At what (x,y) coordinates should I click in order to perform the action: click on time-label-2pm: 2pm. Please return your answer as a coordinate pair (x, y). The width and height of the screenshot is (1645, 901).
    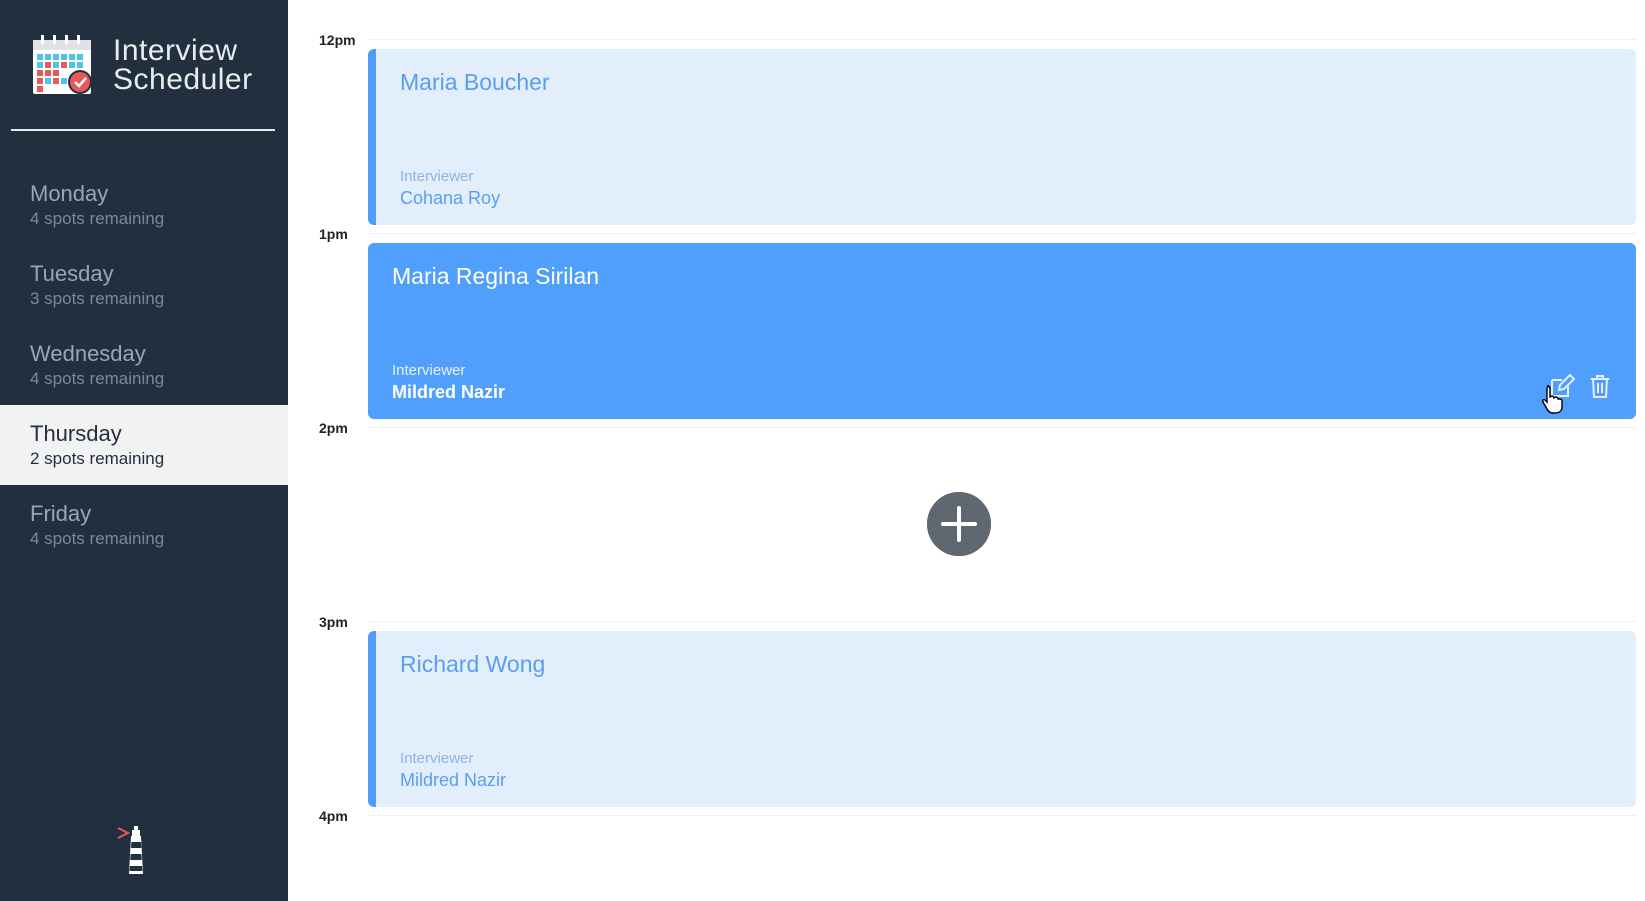
    Looking at the image, I should click on (333, 428).